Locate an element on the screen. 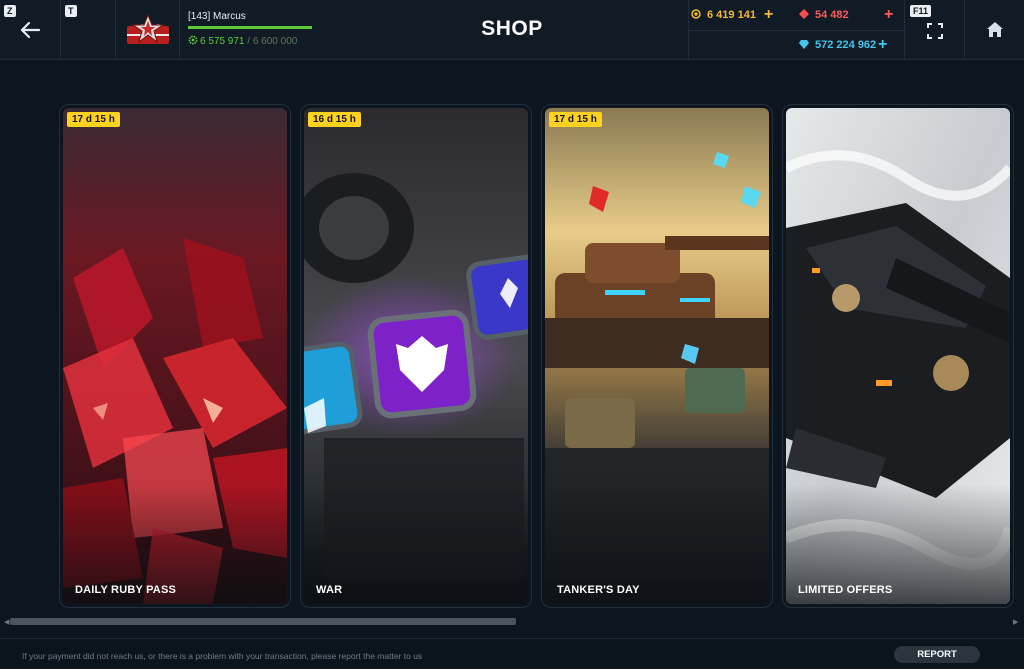 Image resolution: width=1024 pixels, height=669 pixels. premium-currencies-panel: 54 482 + 572 224 962 + is located at coordinates (843, 30).